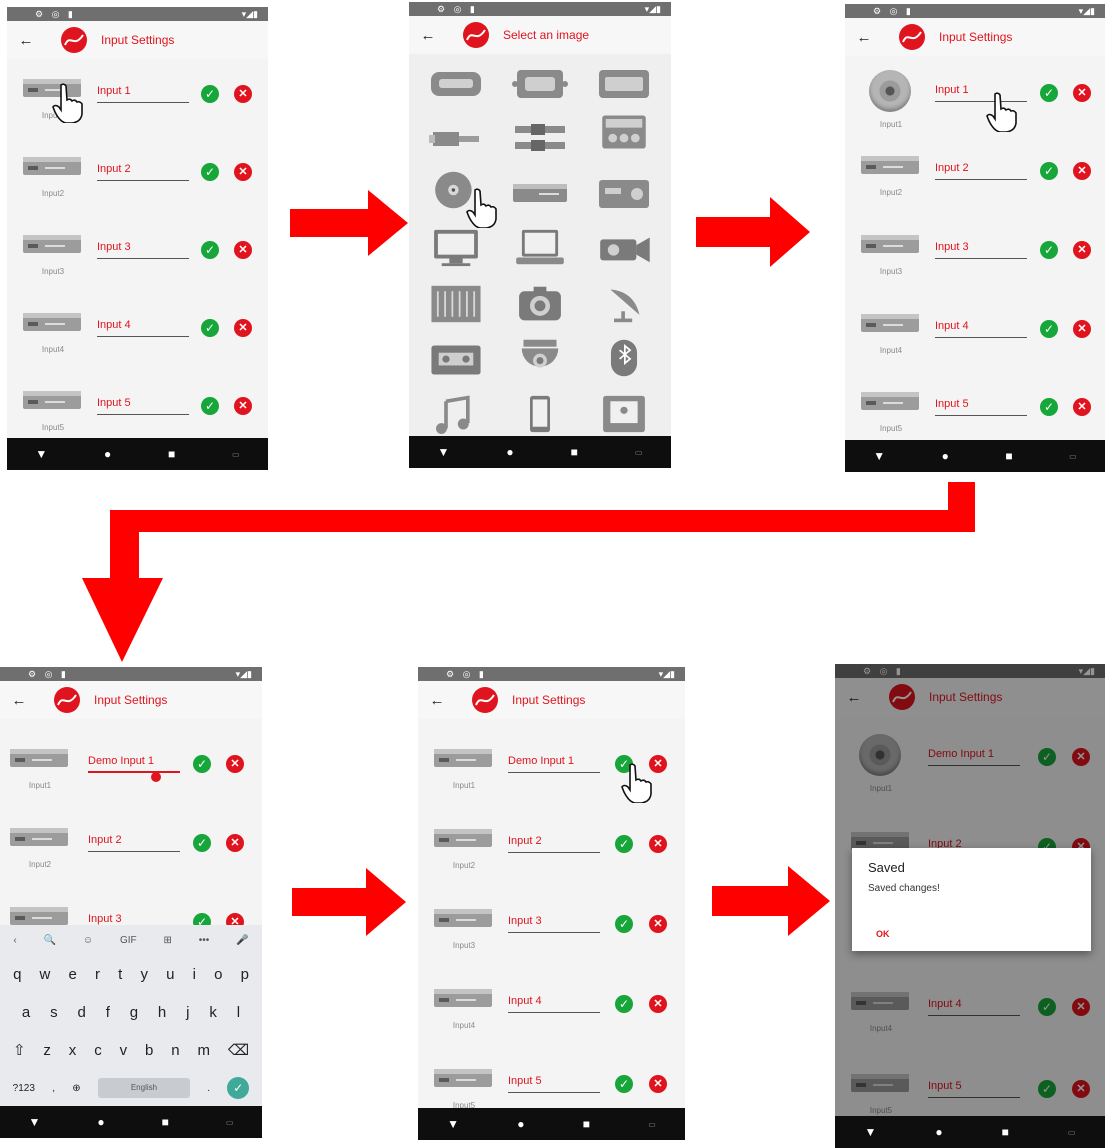 This screenshot has width=1105, height=1148. I want to click on key: o, so click(218, 974).